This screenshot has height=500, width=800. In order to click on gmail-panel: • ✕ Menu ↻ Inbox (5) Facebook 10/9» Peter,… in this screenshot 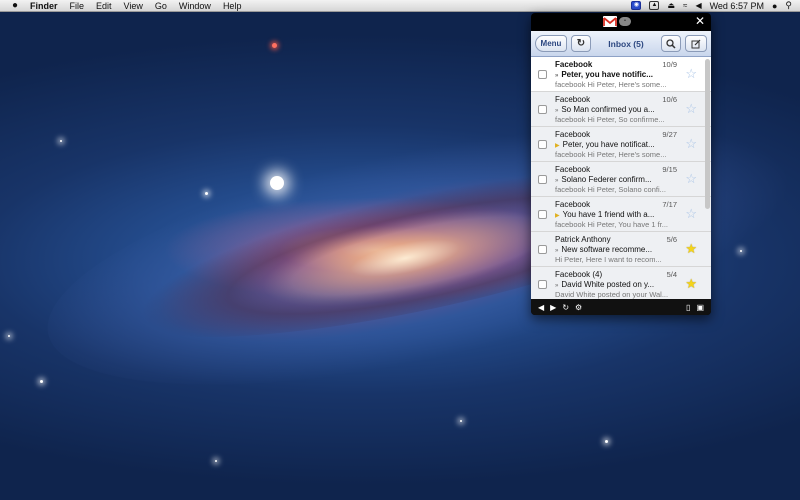, I will do `click(621, 164)`.